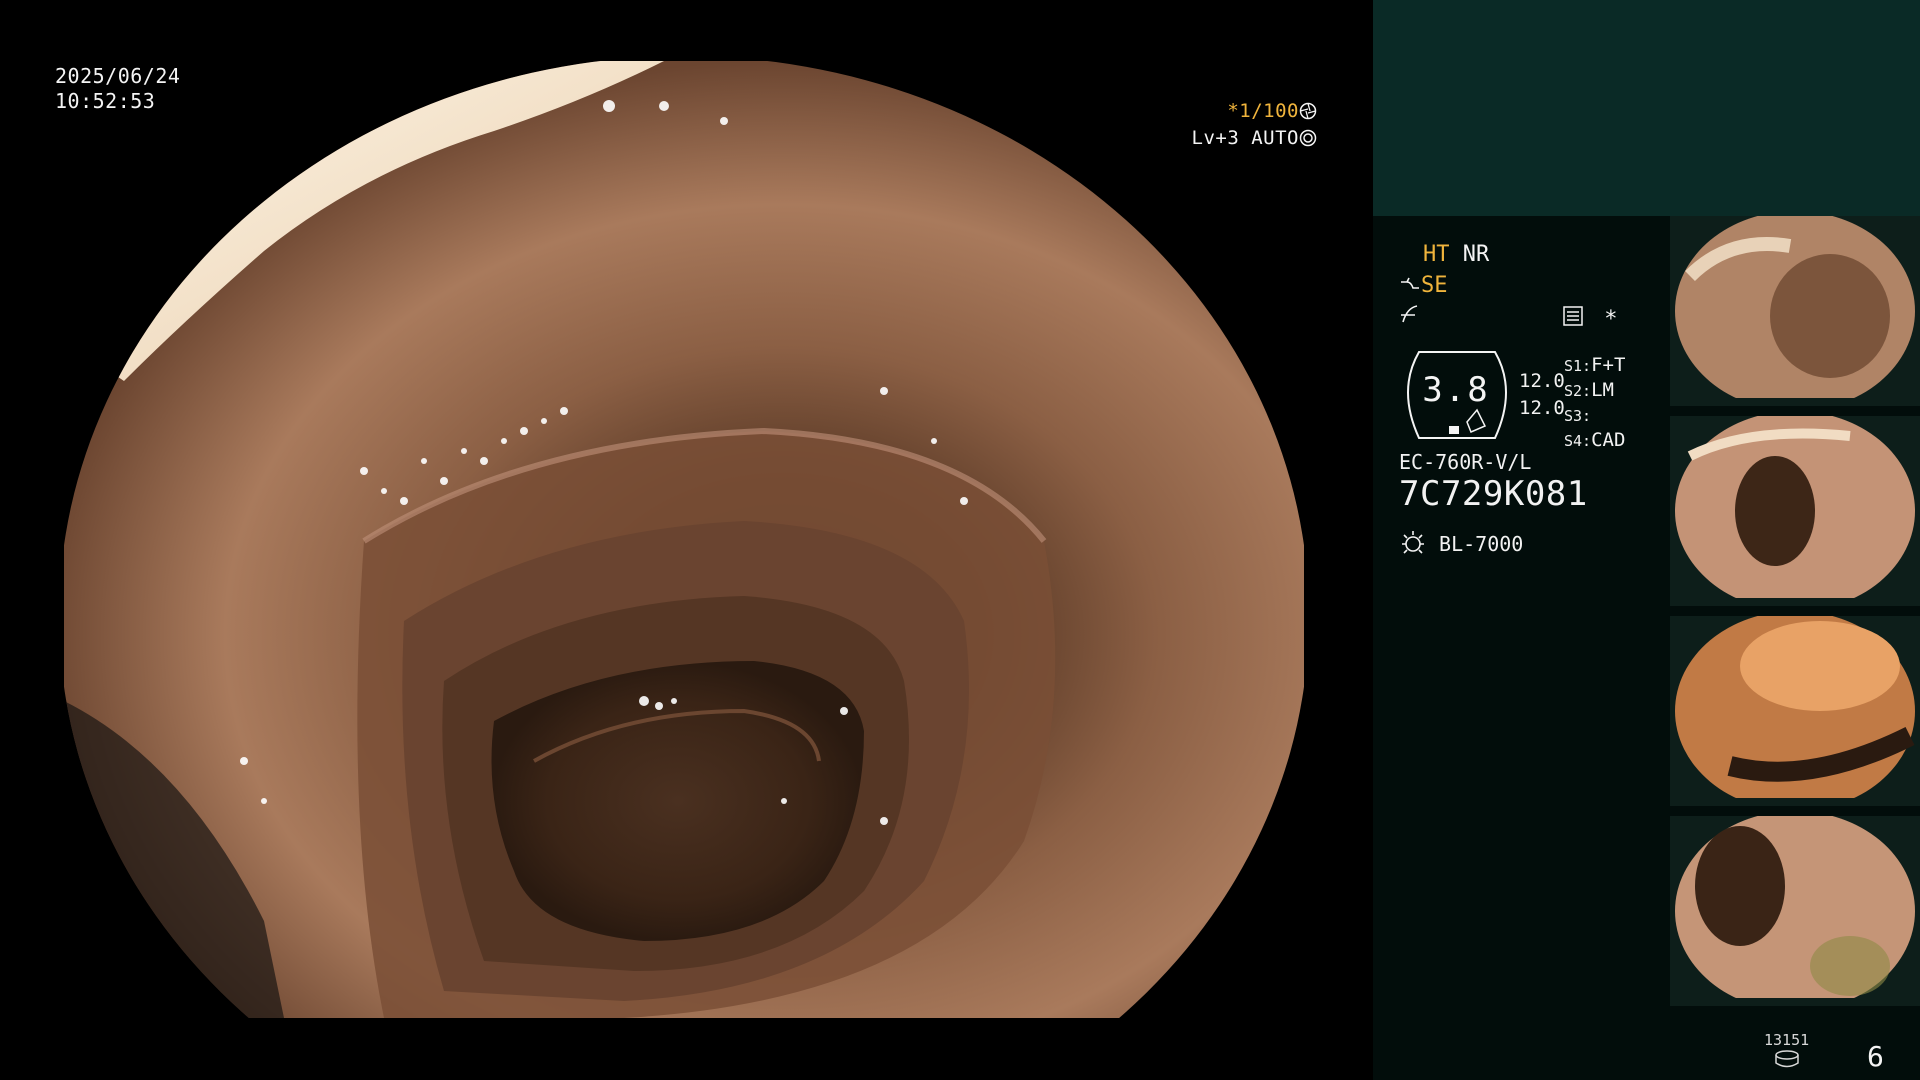  I want to click on gauge-value: 3.8, so click(1456, 390).